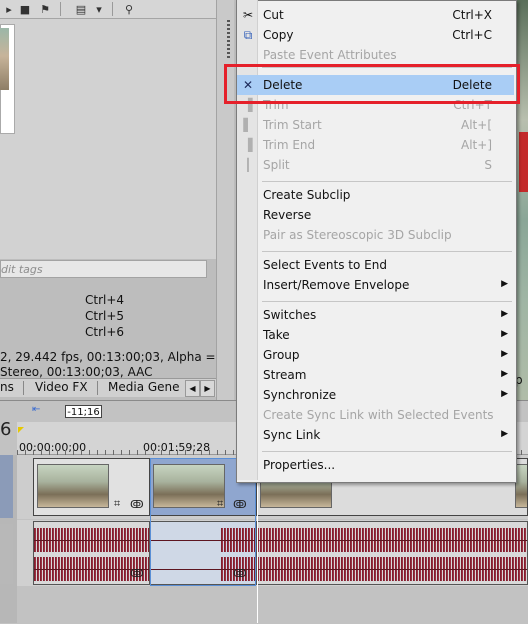  I want to click on menu-item-group: Group ▶, so click(375, 355).